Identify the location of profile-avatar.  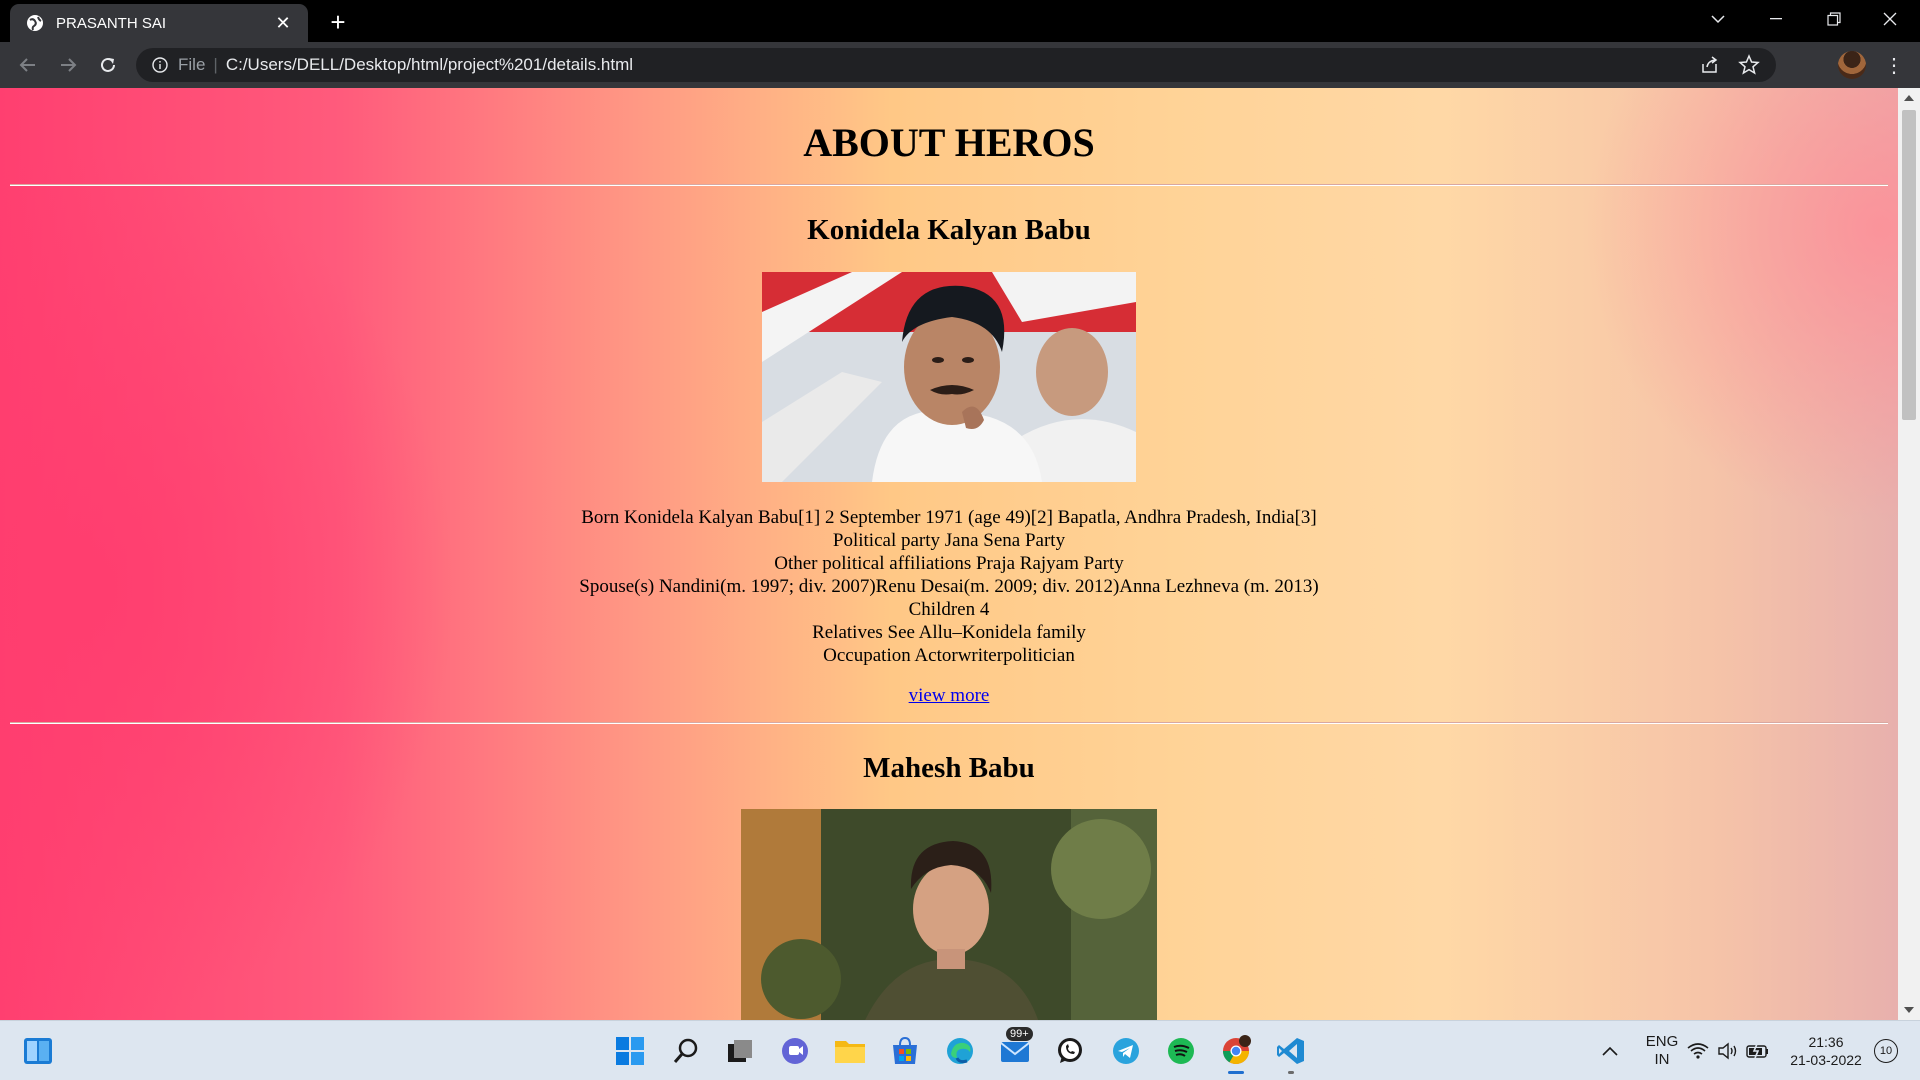
(1852, 65).